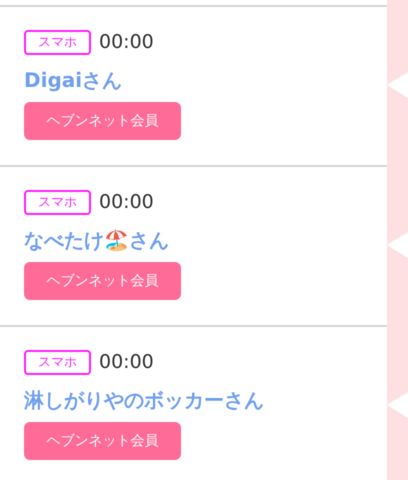 The image size is (408, 480). What do you see at coordinates (96, 240) in the screenshot?
I see `sender-name: なべたけ🏖さん` at bounding box center [96, 240].